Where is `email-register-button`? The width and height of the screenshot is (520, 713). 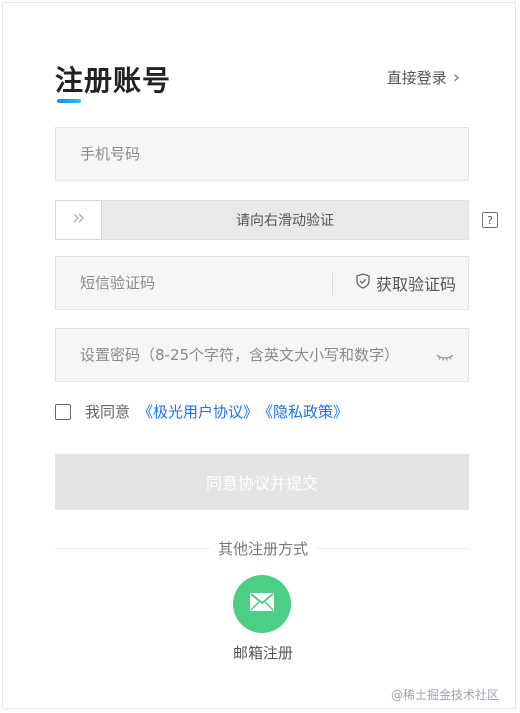
email-register-button is located at coordinates (262, 604).